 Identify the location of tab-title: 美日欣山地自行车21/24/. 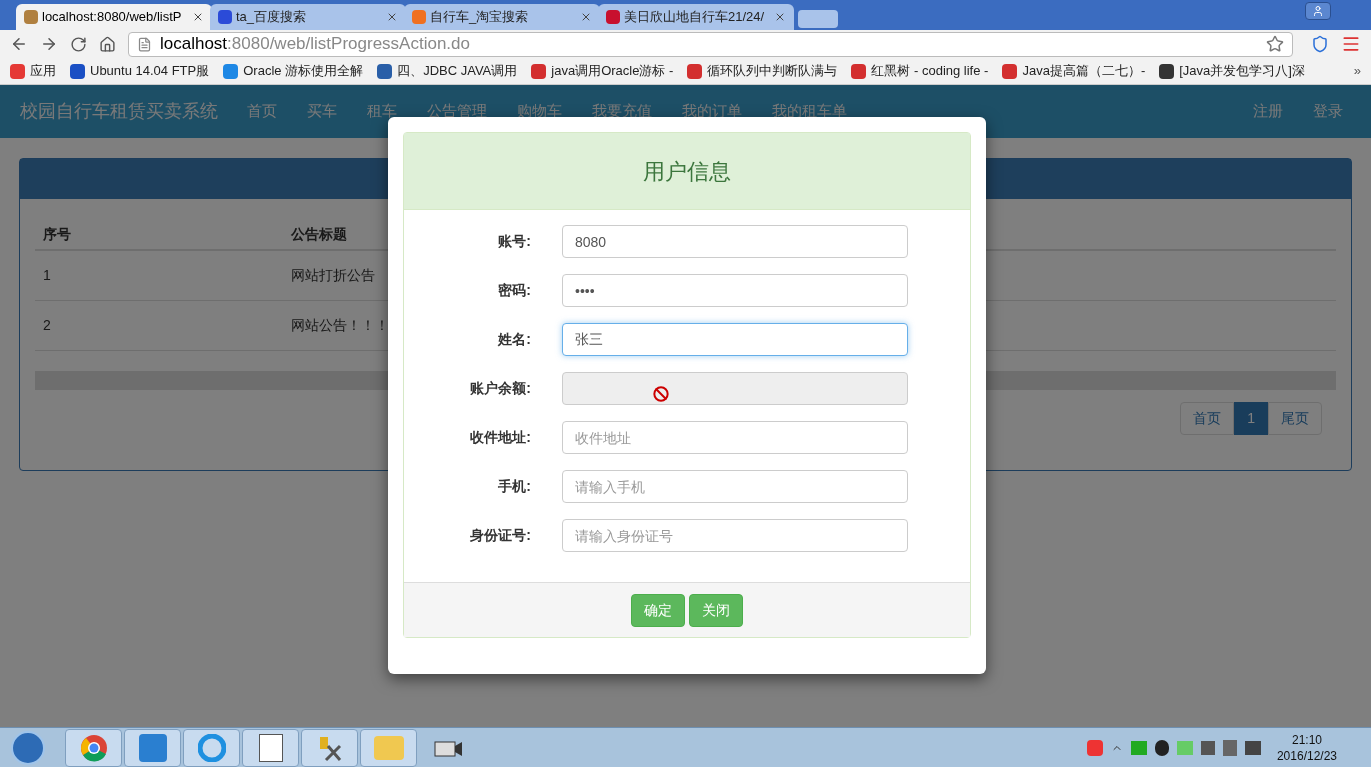
(695, 17).